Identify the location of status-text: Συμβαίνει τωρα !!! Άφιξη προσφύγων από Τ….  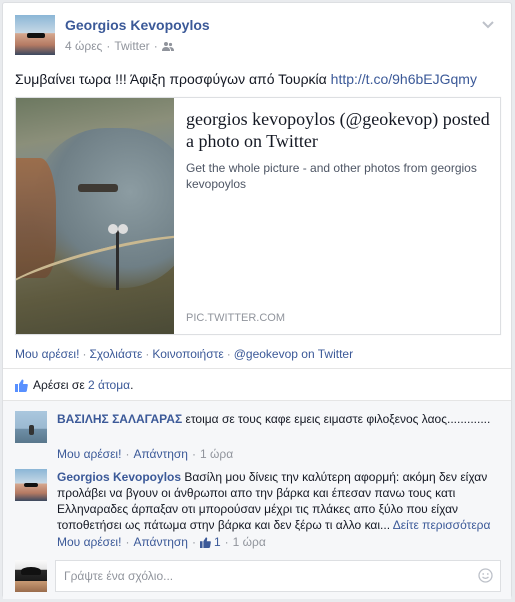
(246, 79).